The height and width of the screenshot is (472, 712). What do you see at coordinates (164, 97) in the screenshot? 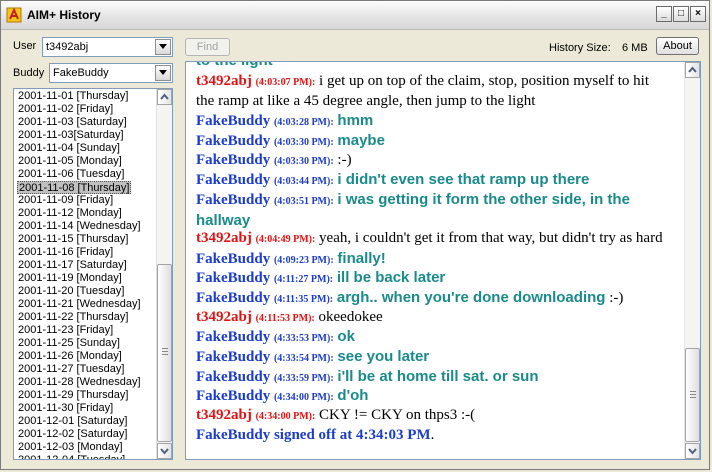
I see `scroll-up-button` at bounding box center [164, 97].